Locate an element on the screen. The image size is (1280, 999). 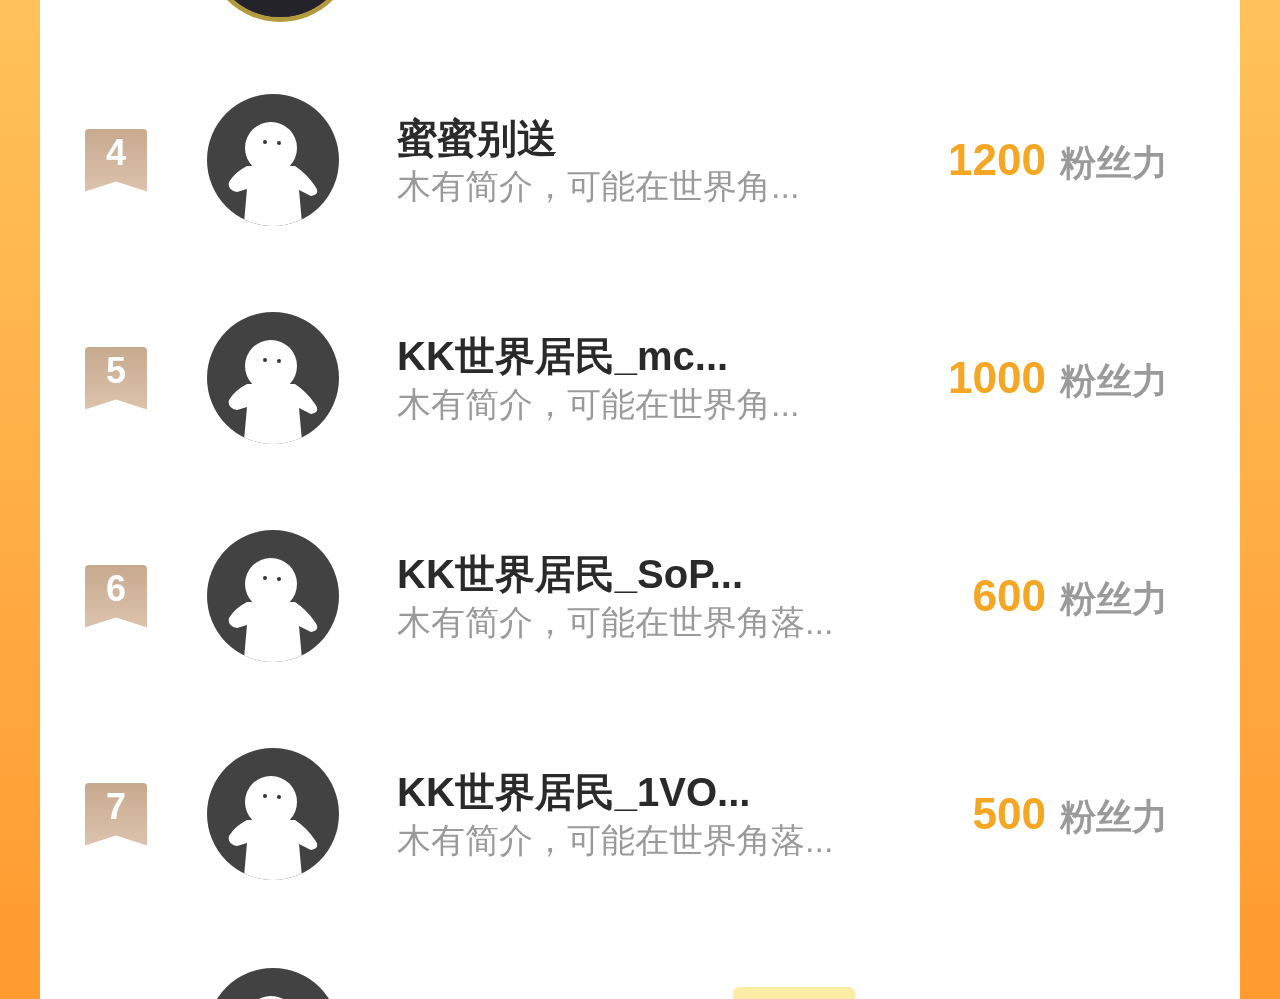
fan-score: 1200 is located at coordinates (997, 160).